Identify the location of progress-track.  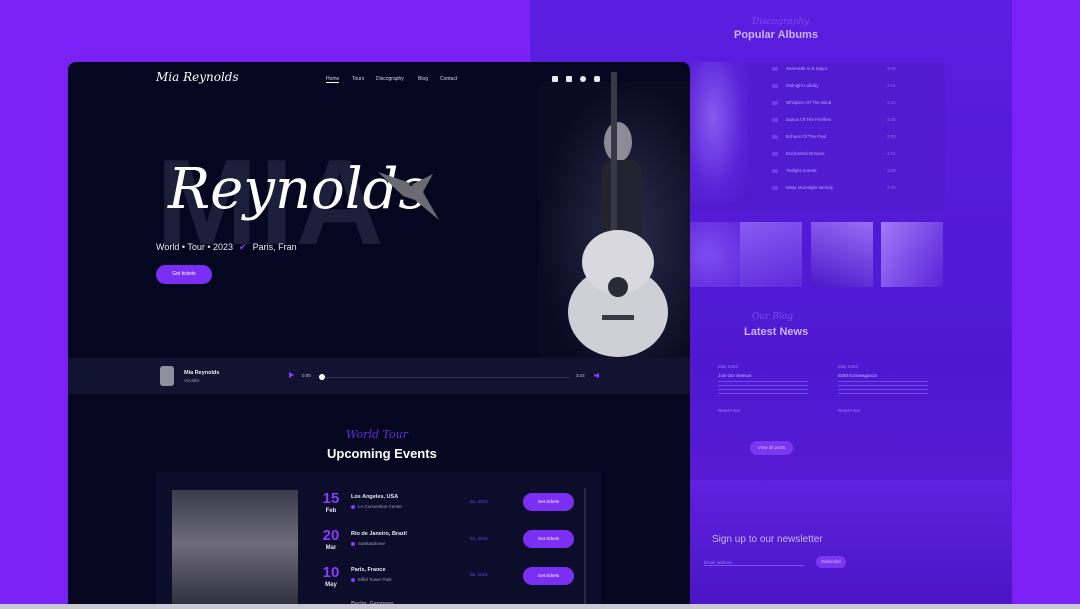
(445, 377).